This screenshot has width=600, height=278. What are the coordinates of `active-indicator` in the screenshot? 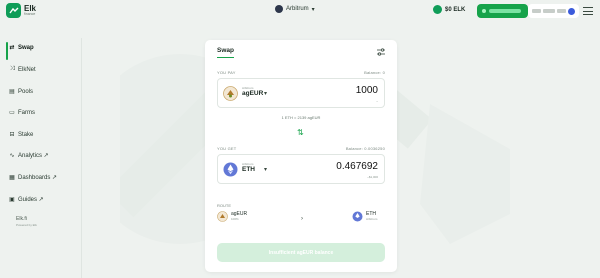 It's located at (7, 51).